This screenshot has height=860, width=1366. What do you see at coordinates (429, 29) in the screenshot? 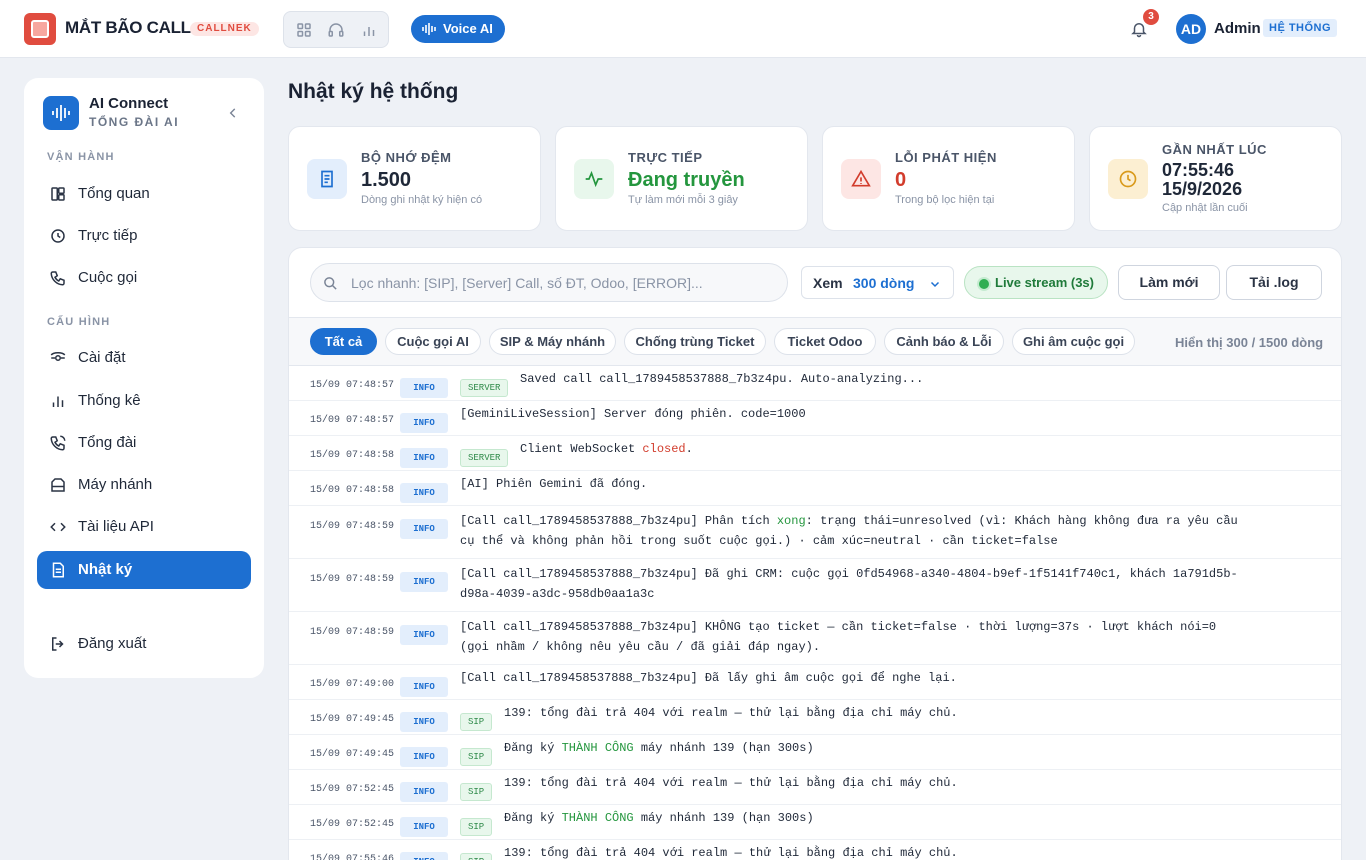
I see `waveform-icon` at bounding box center [429, 29].